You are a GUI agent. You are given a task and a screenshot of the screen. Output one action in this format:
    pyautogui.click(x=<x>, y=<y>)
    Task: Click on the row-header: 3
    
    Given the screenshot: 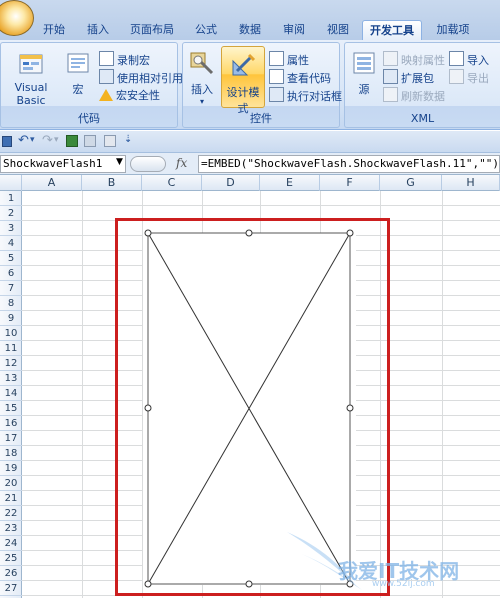 What is the action you would take?
    pyautogui.click(x=11, y=228)
    